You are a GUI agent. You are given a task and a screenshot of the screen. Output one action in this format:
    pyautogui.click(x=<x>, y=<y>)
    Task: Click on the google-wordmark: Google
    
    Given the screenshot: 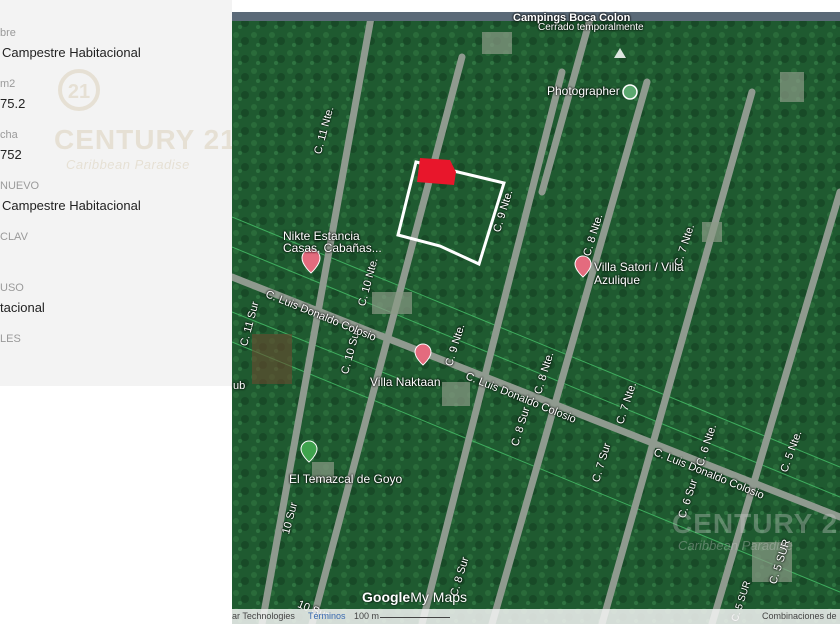 What is the action you would take?
    pyautogui.click(x=386, y=597)
    